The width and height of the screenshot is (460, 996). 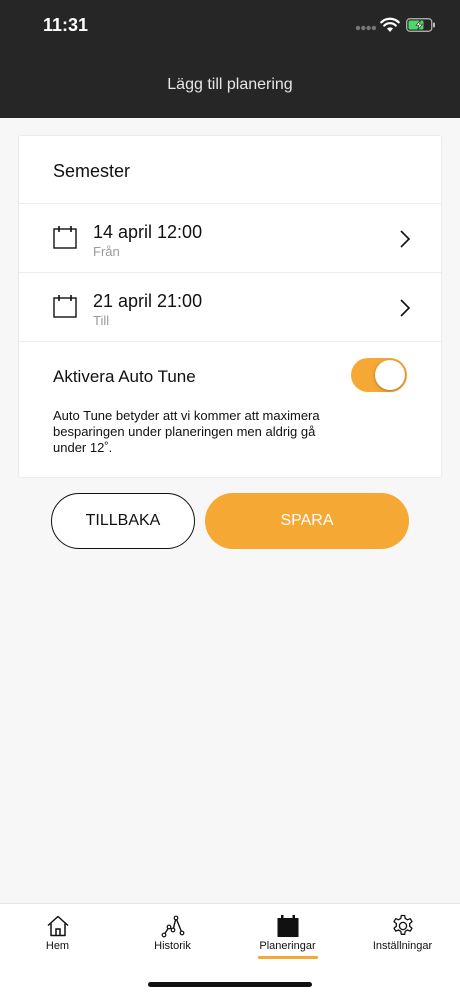 I want to click on tab-label: Inställningar, so click(x=402, y=946).